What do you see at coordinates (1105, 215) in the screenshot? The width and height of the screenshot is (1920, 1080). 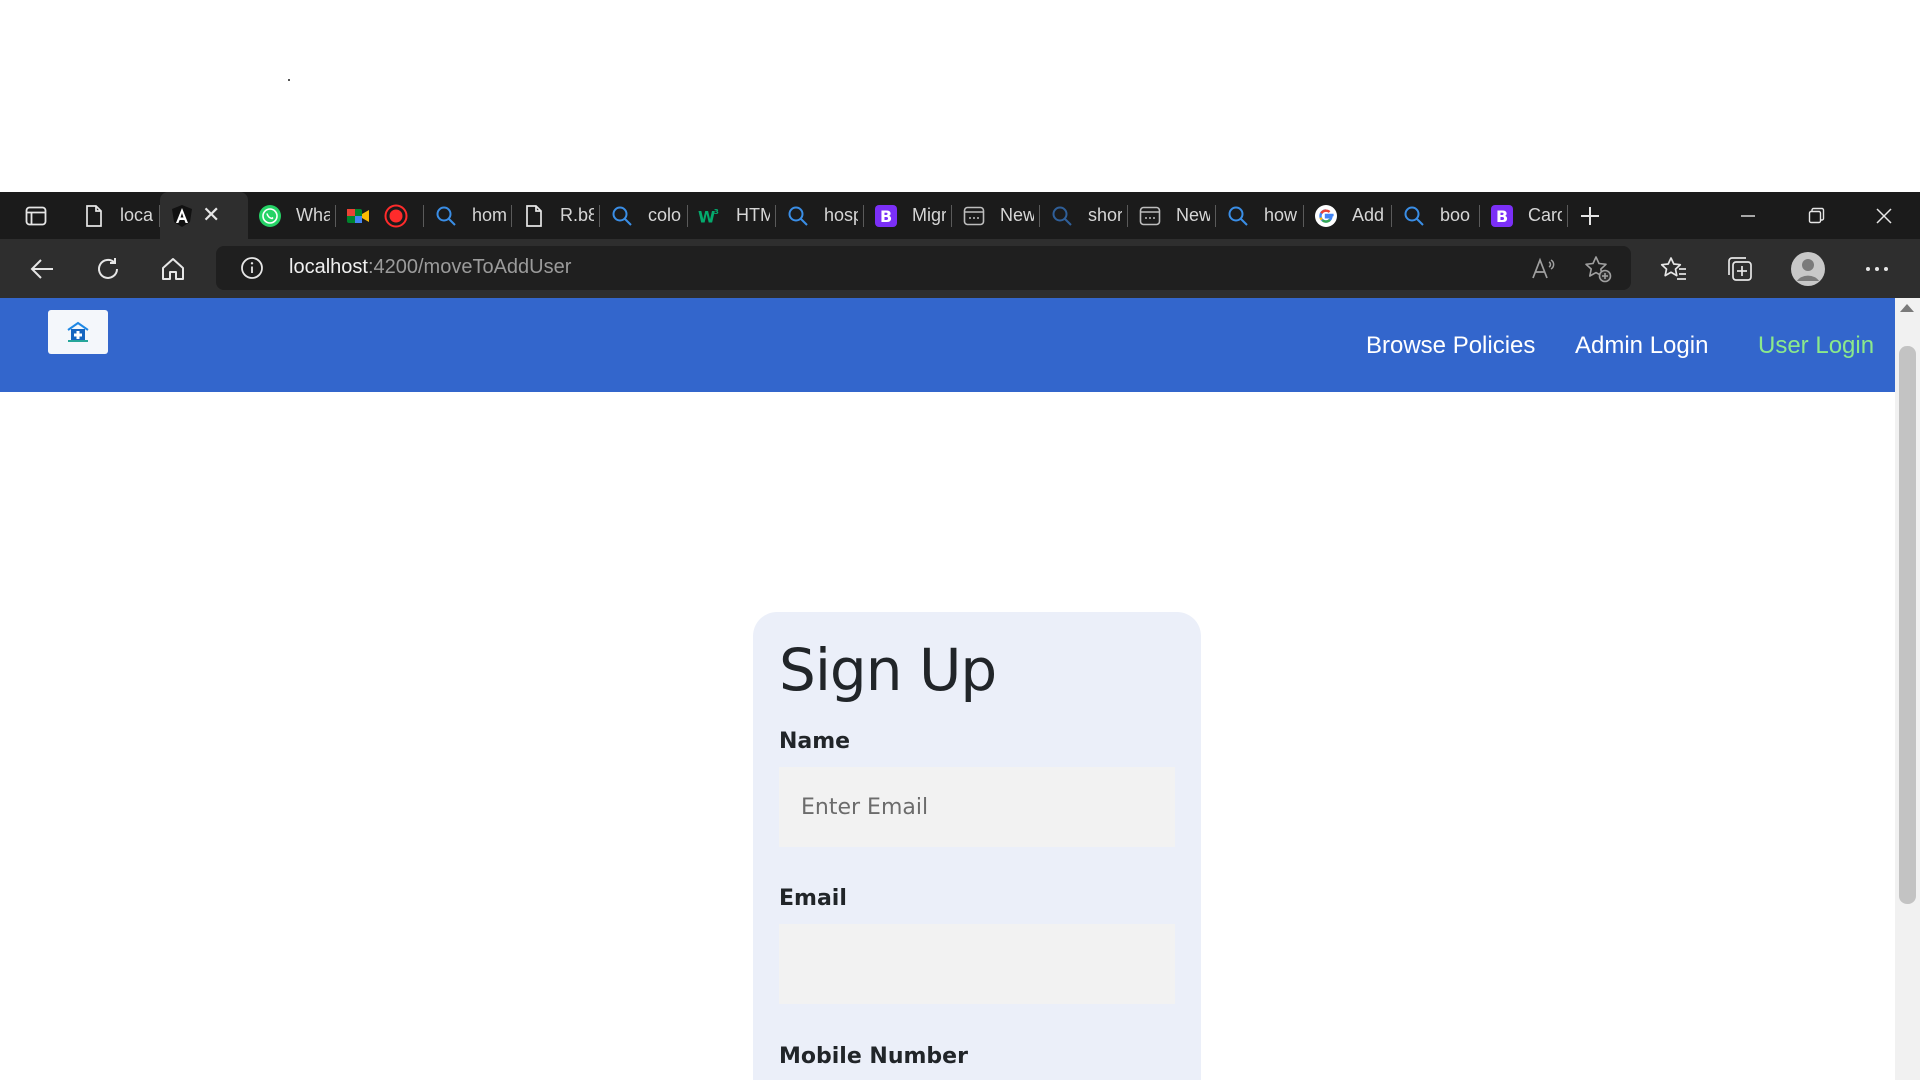 I see `tab-title: shor` at bounding box center [1105, 215].